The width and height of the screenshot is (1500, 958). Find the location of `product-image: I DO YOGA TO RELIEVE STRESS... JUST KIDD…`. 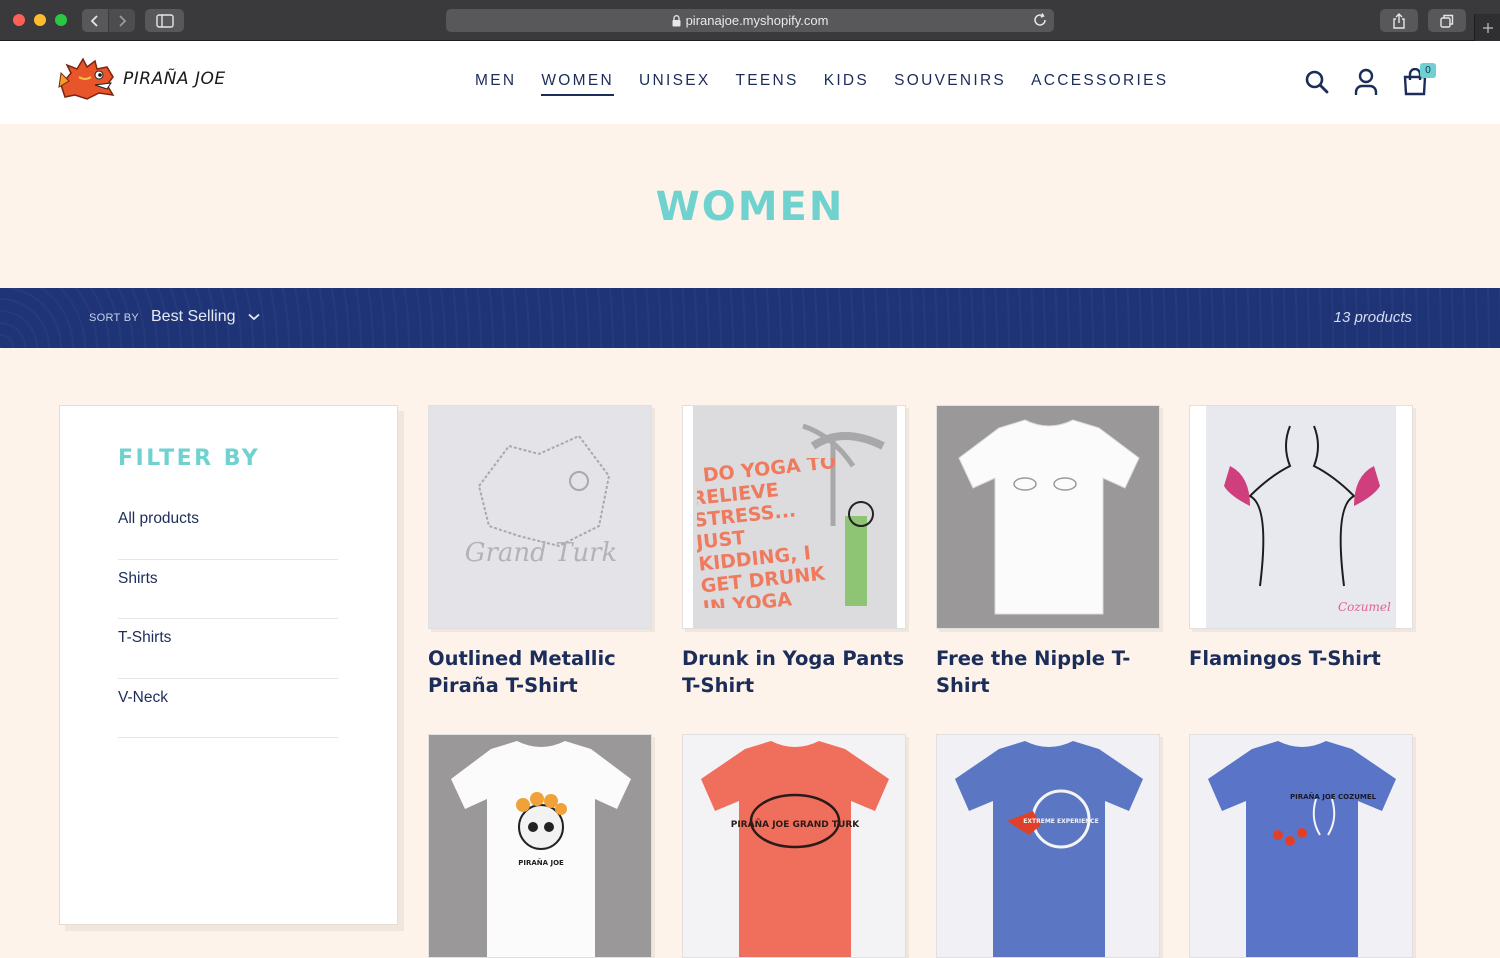

product-image: I DO YOGA TO RELIEVE STRESS... JUST KIDD… is located at coordinates (794, 517).